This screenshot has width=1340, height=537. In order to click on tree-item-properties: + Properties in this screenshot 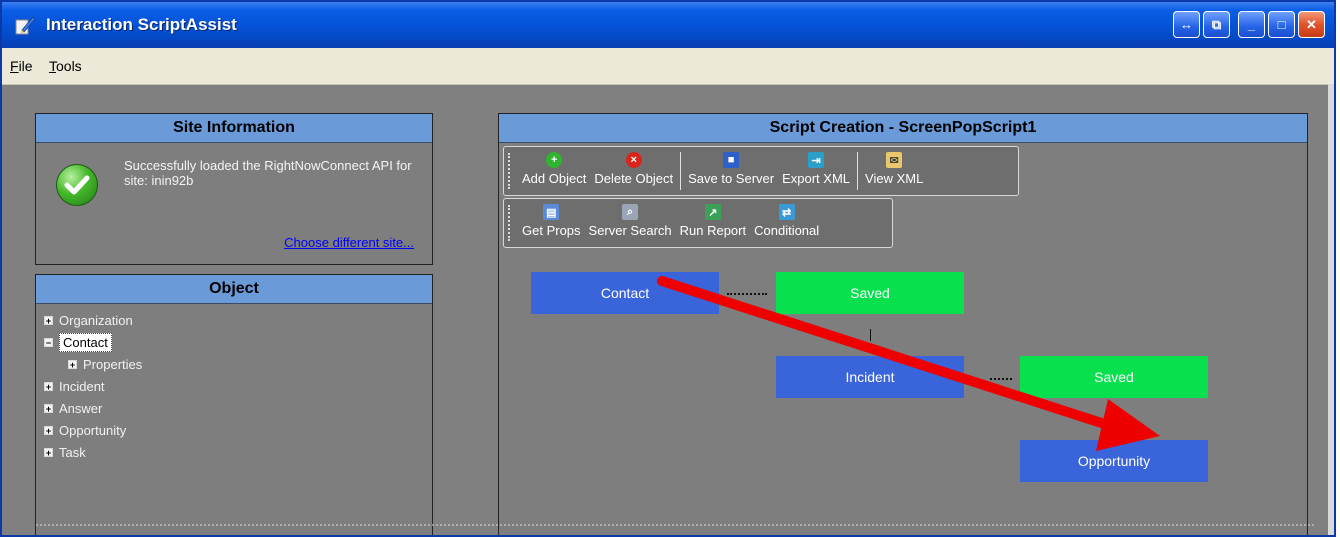, I will do `click(93, 364)`.